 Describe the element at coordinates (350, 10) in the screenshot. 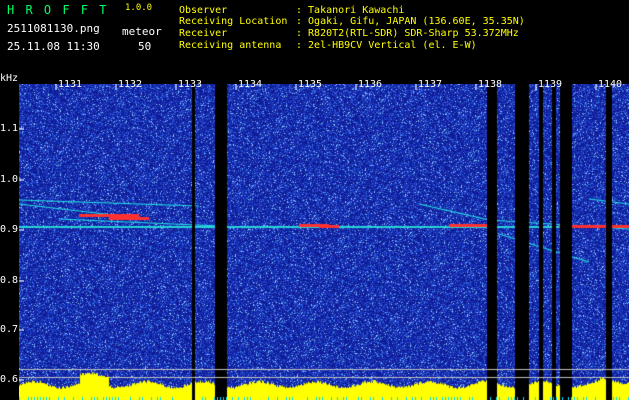

I see `observer-value: : Takanori Kawachi` at that location.